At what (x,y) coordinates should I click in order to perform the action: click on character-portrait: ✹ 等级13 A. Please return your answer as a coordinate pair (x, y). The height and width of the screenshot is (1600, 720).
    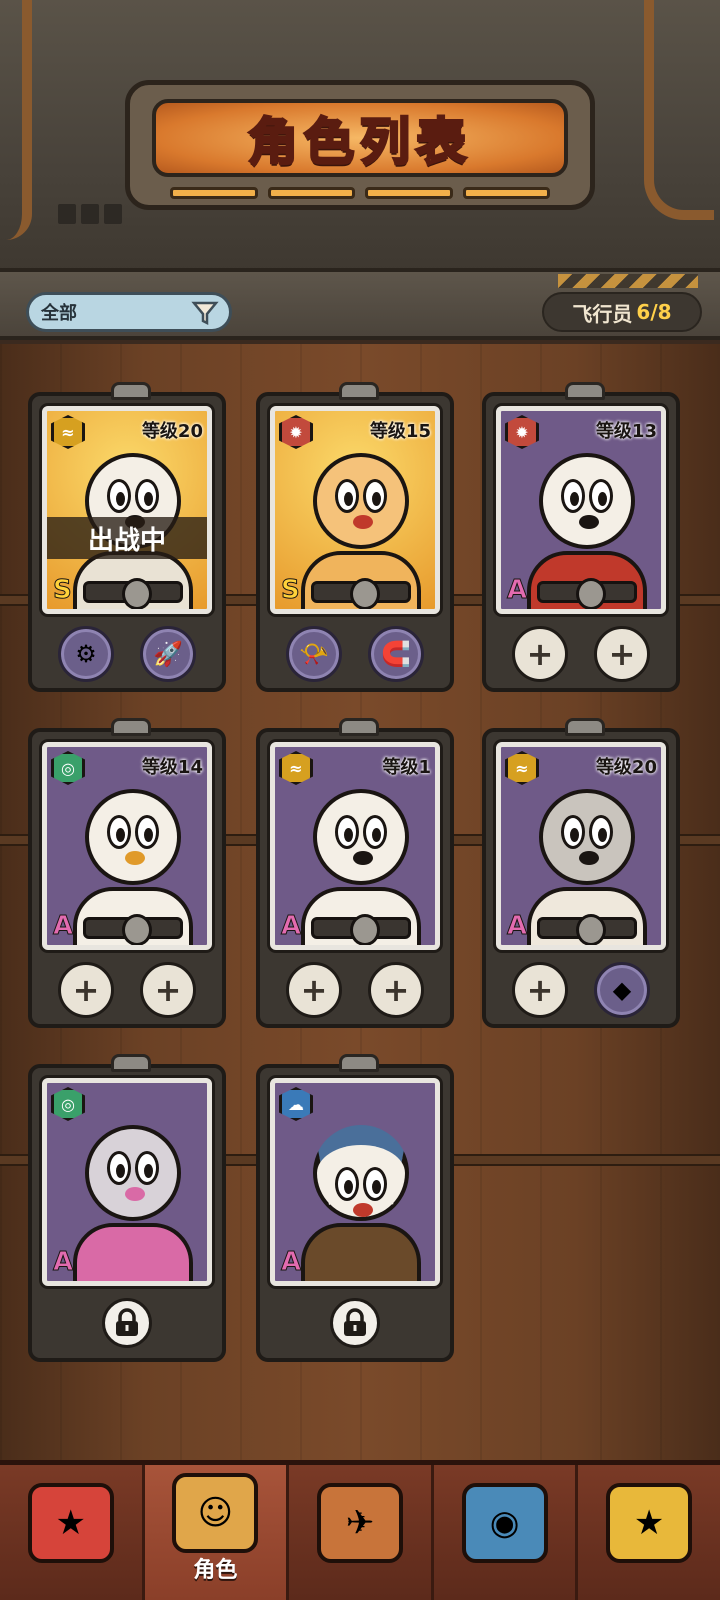
    Looking at the image, I should click on (581, 510).